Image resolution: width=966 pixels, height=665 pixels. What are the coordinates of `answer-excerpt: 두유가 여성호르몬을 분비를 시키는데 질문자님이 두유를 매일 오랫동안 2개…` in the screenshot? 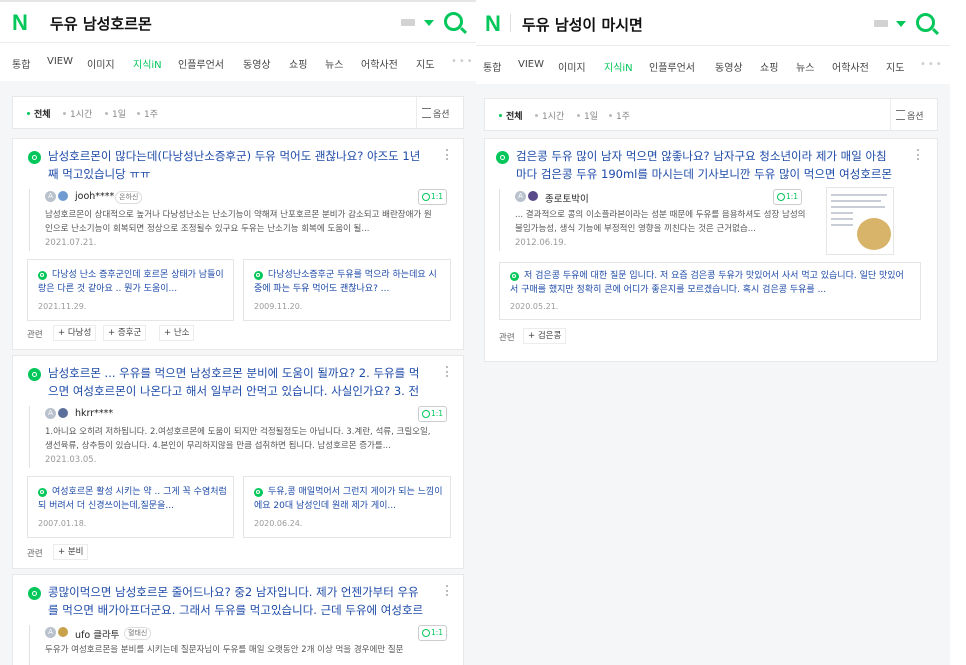 It's located at (239, 650).